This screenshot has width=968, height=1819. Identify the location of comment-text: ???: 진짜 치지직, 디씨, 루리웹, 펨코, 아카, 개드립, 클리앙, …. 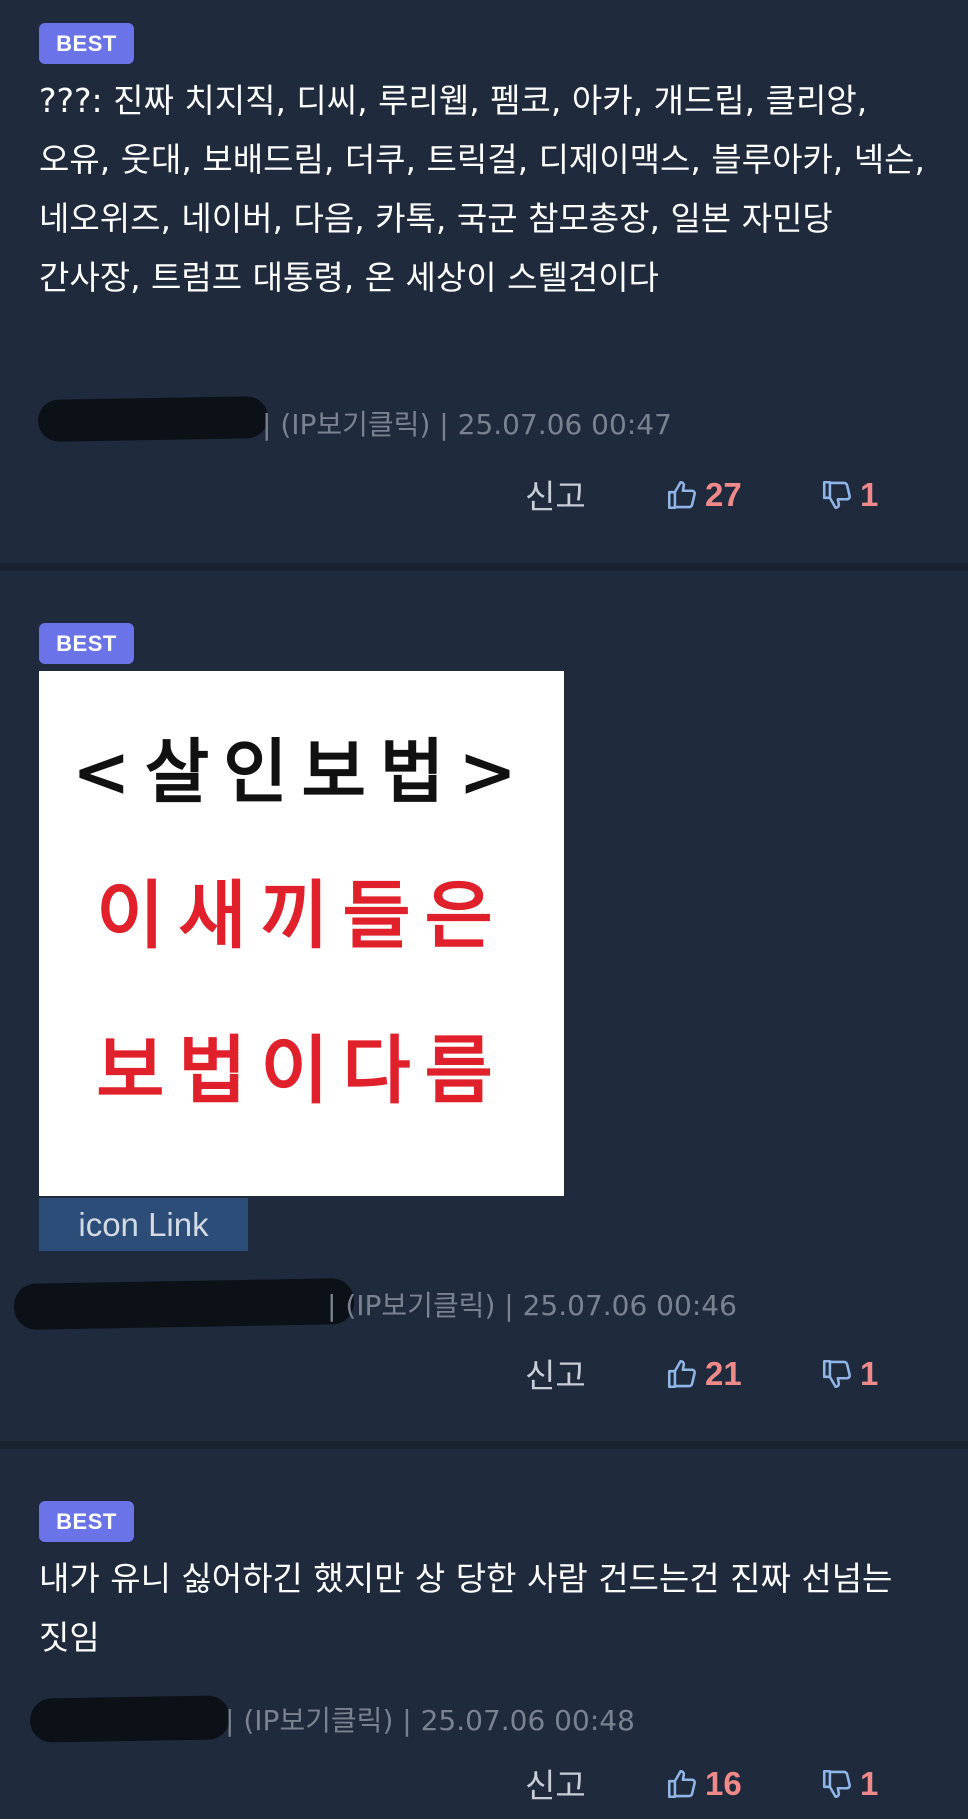
(482, 189).